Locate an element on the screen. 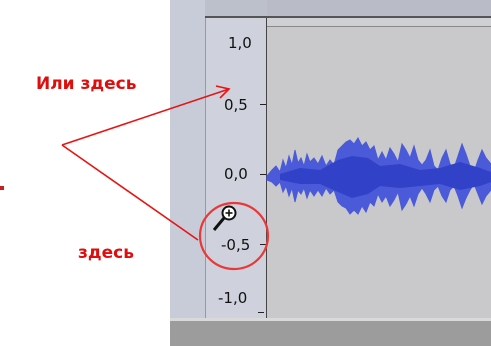 This screenshot has height=346, width=491. arrow-line-top is located at coordinates (145, 117).